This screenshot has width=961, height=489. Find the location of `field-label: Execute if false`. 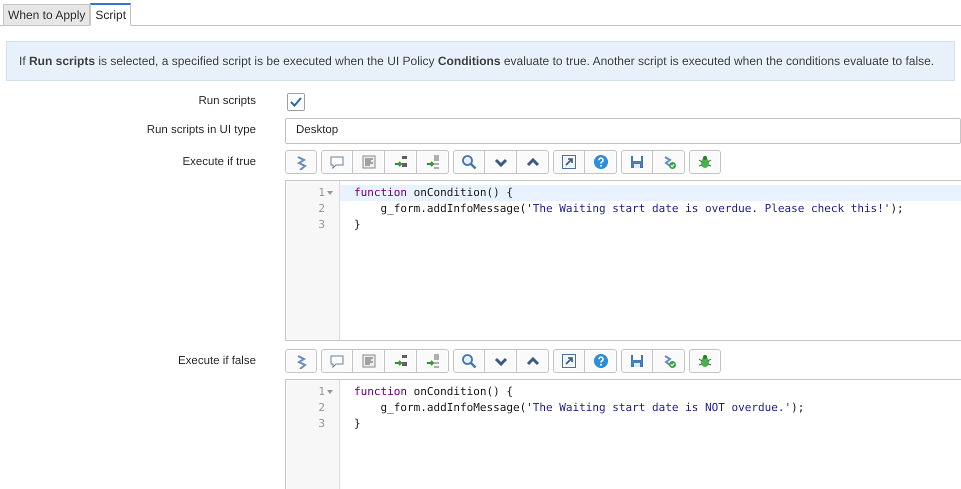

field-label: Execute if false is located at coordinates (216, 361).